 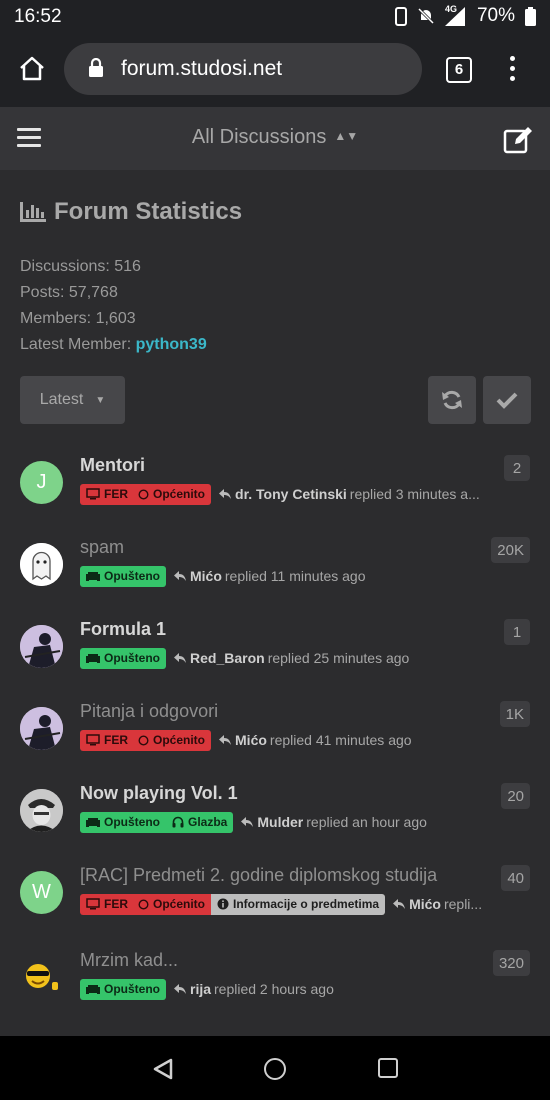 What do you see at coordinates (514, 714) in the screenshot?
I see `reply-count: 1K` at bounding box center [514, 714].